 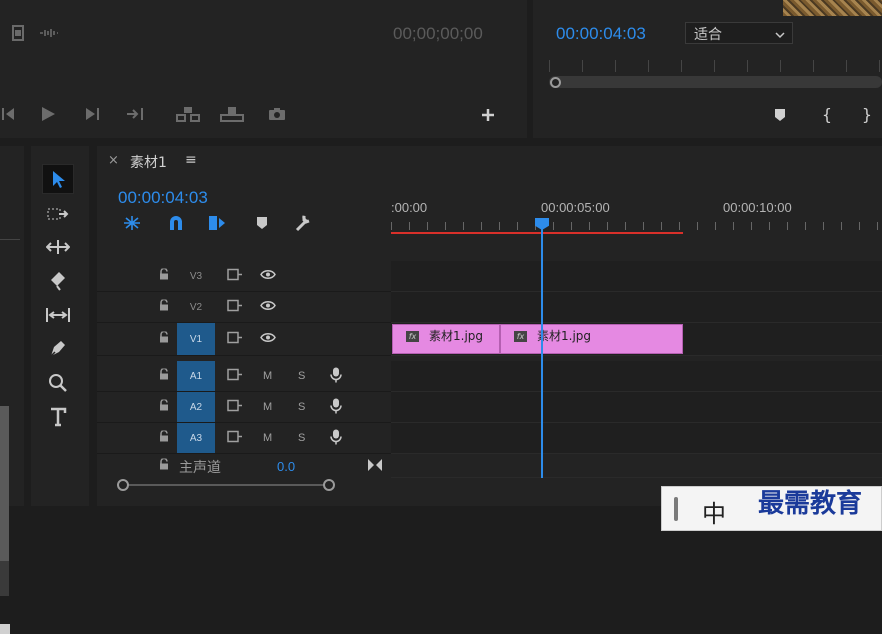 What do you see at coordinates (191, 160) in the screenshot?
I see `timeline-tab-menu: ≡` at bounding box center [191, 160].